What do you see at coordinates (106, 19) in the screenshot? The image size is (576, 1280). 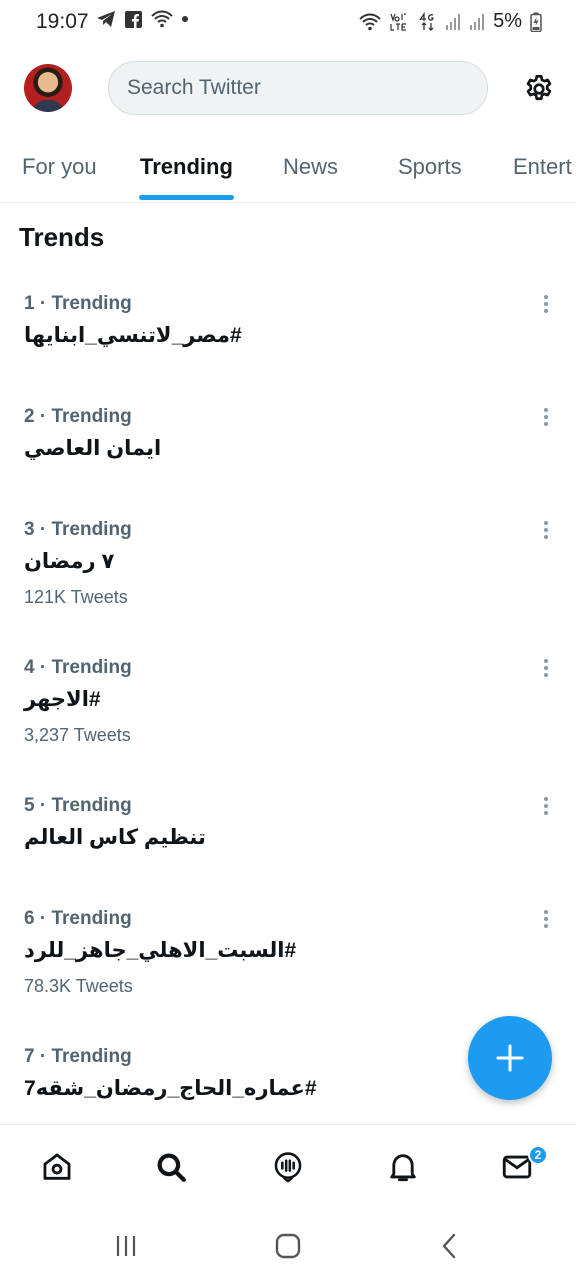 I see `telegram-icon` at bounding box center [106, 19].